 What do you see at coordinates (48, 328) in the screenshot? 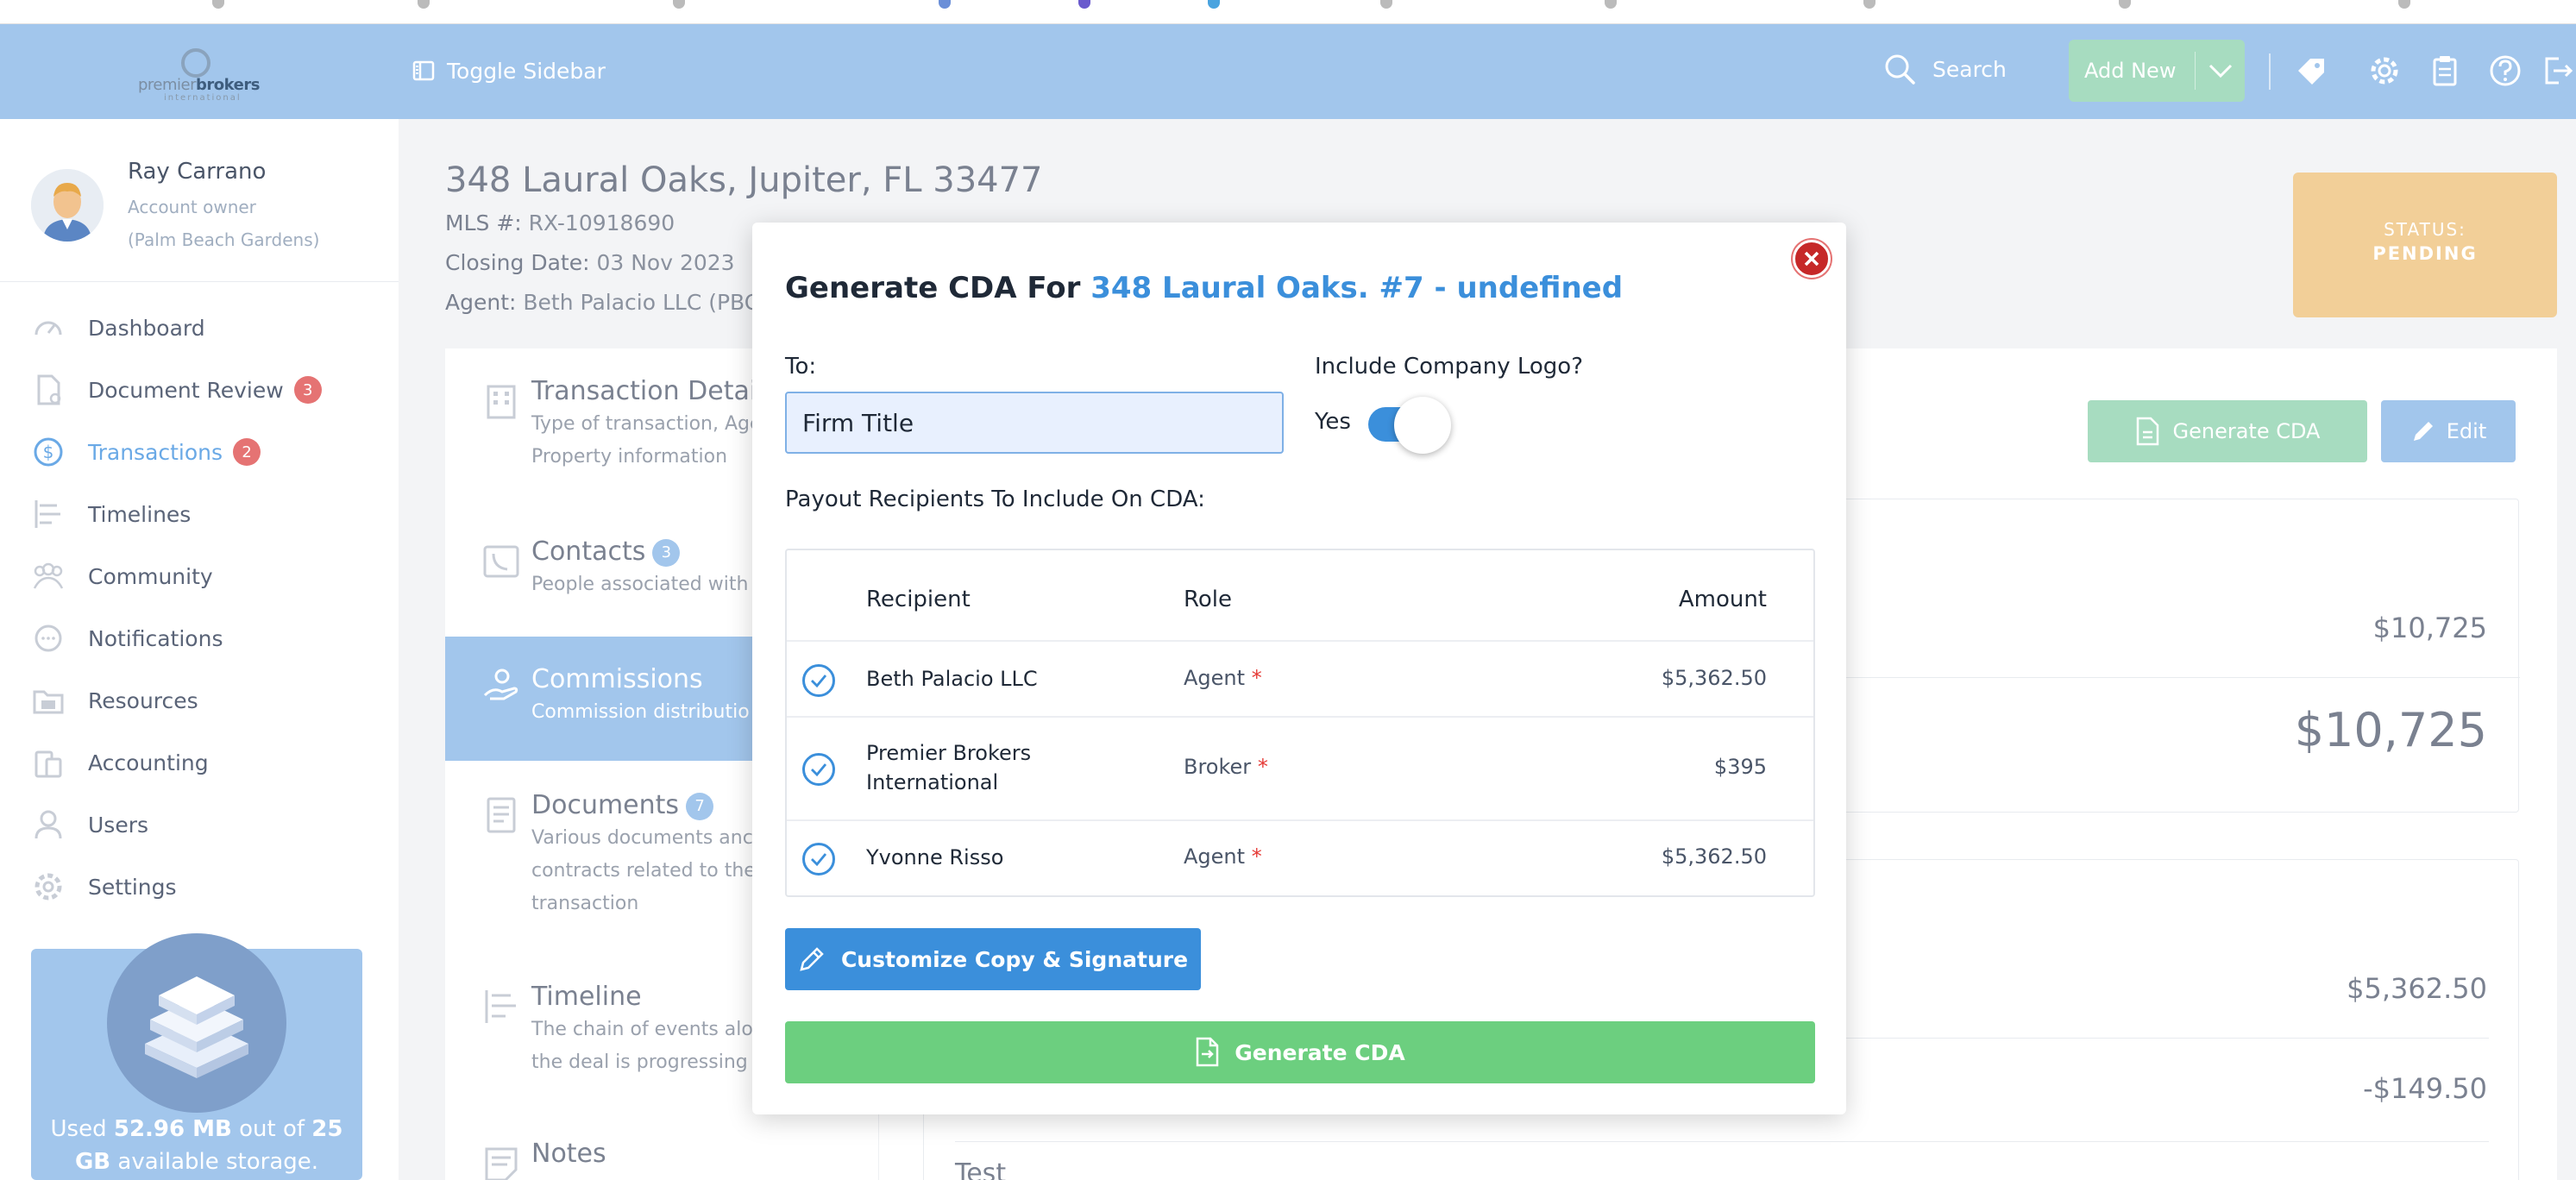
I see `dashboard-icon` at bounding box center [48, 328].